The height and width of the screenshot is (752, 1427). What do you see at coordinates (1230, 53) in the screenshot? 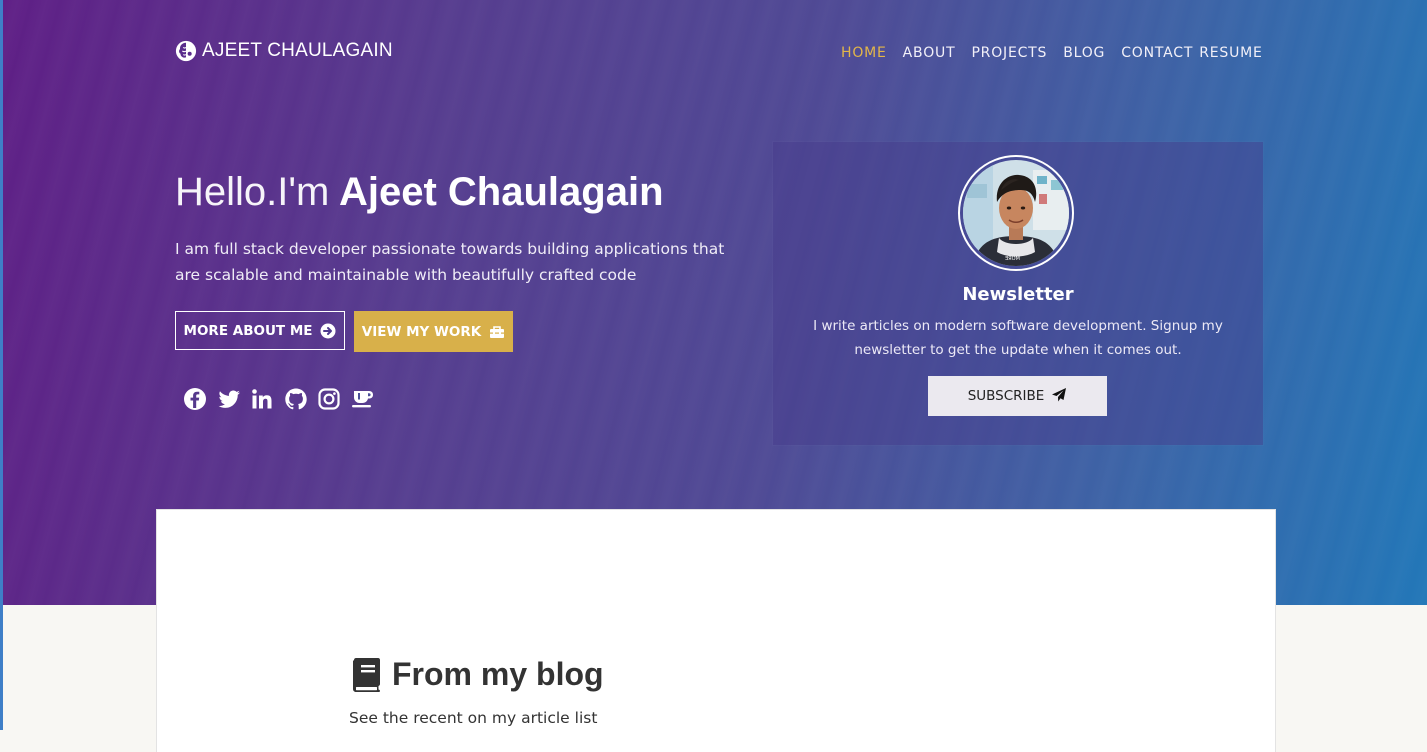
I see `nav-item-resume: RESUME` at bounding box center [1230, 53].